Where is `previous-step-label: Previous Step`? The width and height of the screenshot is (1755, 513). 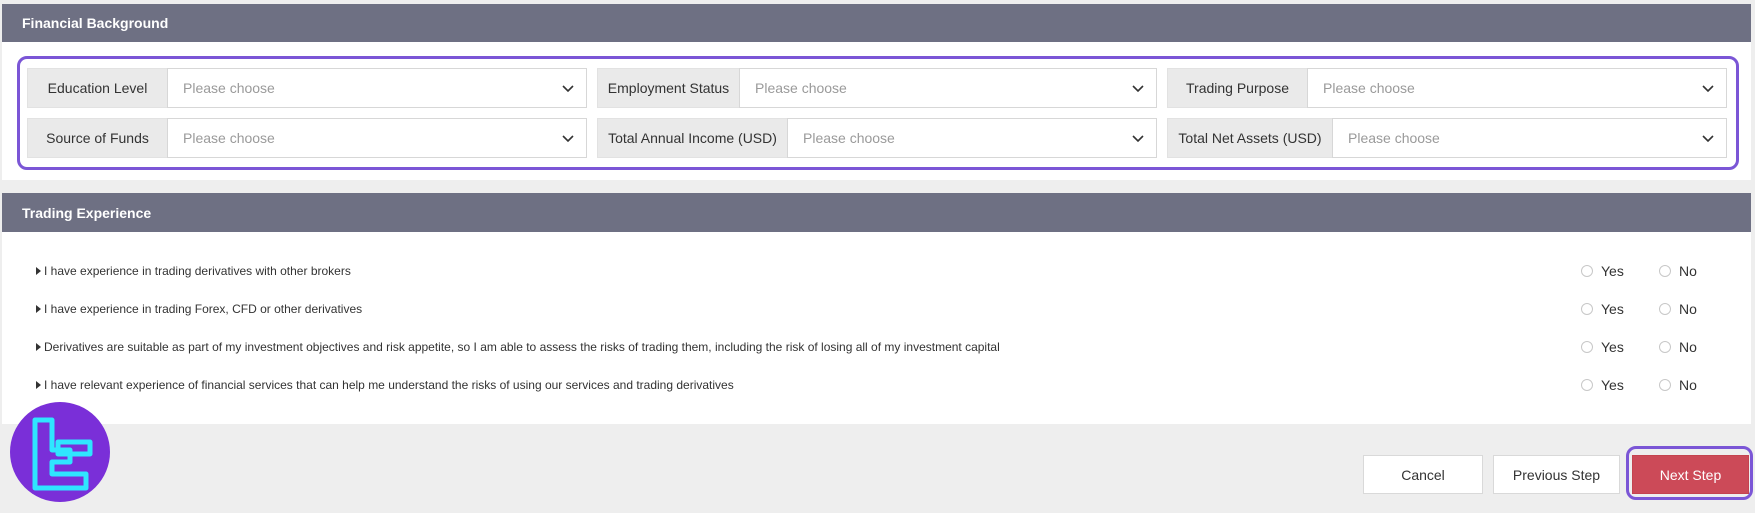
previous-step-label: Previous Step is located at coordinates (1556, 474).